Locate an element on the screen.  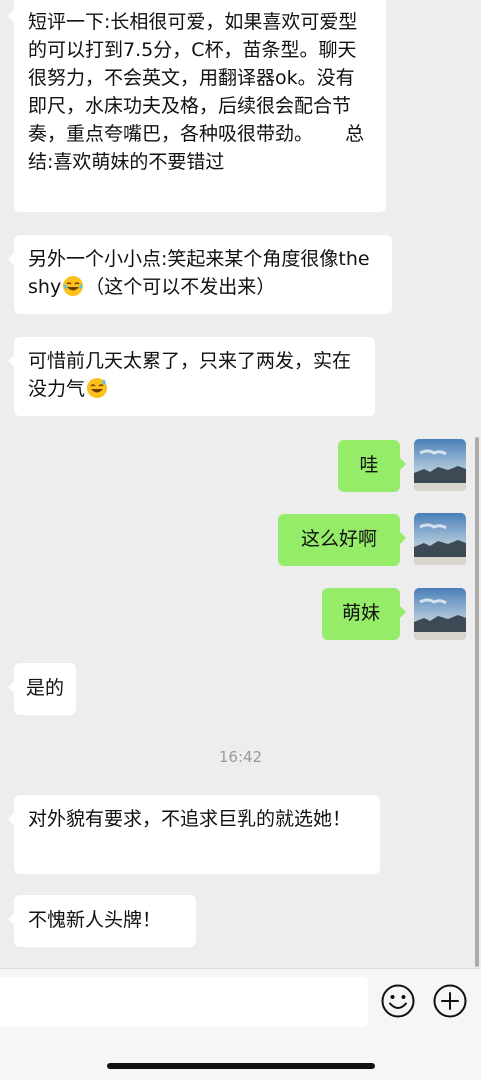
message-bubble-incoming: 可惜前几天太累了，只来了两发，实在没力气 is located at coordinates (191, 376).